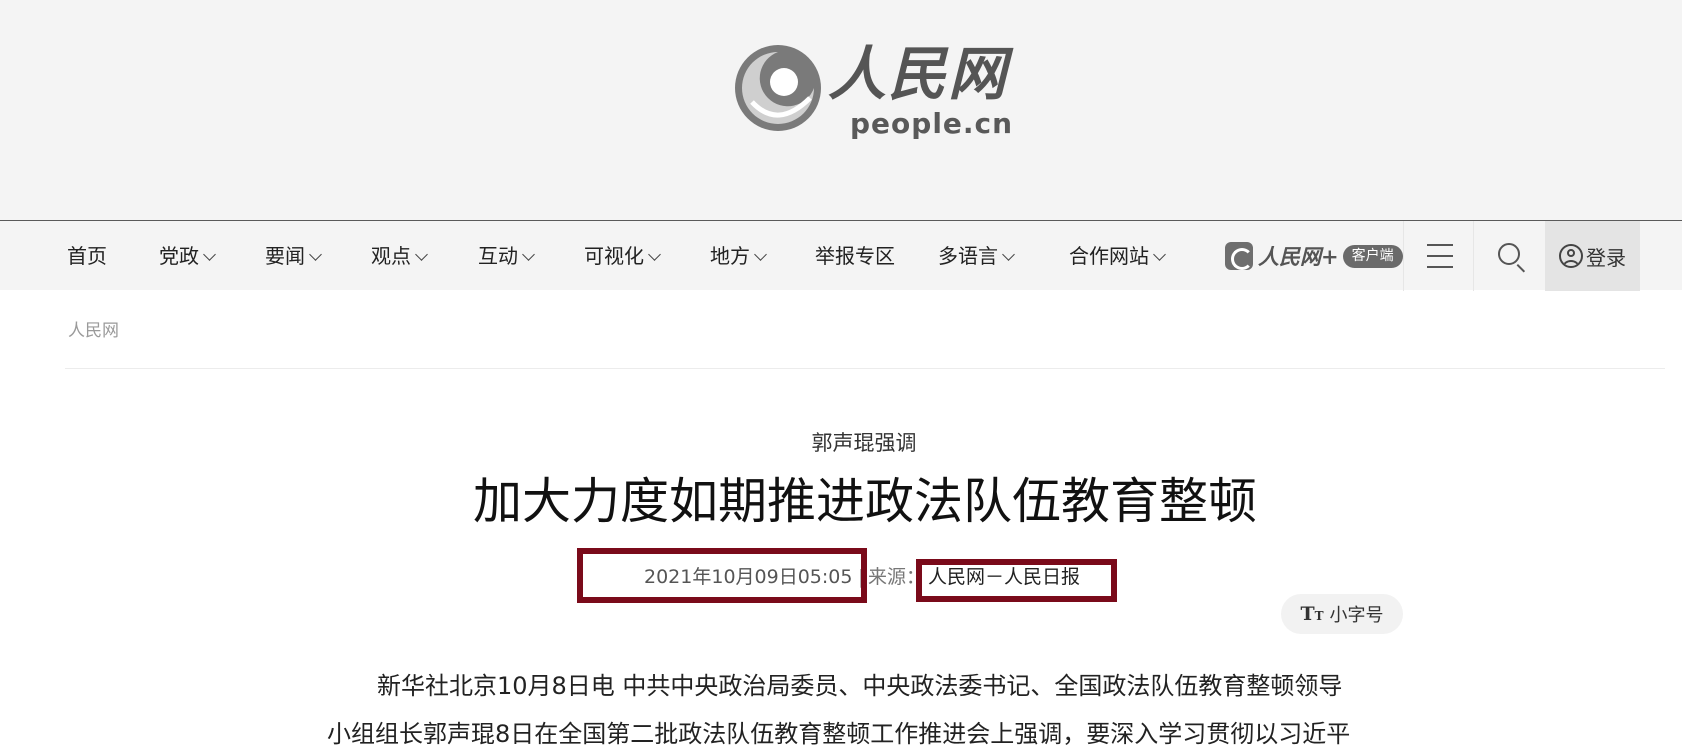 This screenshot has width=1682, height=752. Describe the element at coordinates (1372, 256) in the screenshot. I see `app-badge: 客户端` at that location.